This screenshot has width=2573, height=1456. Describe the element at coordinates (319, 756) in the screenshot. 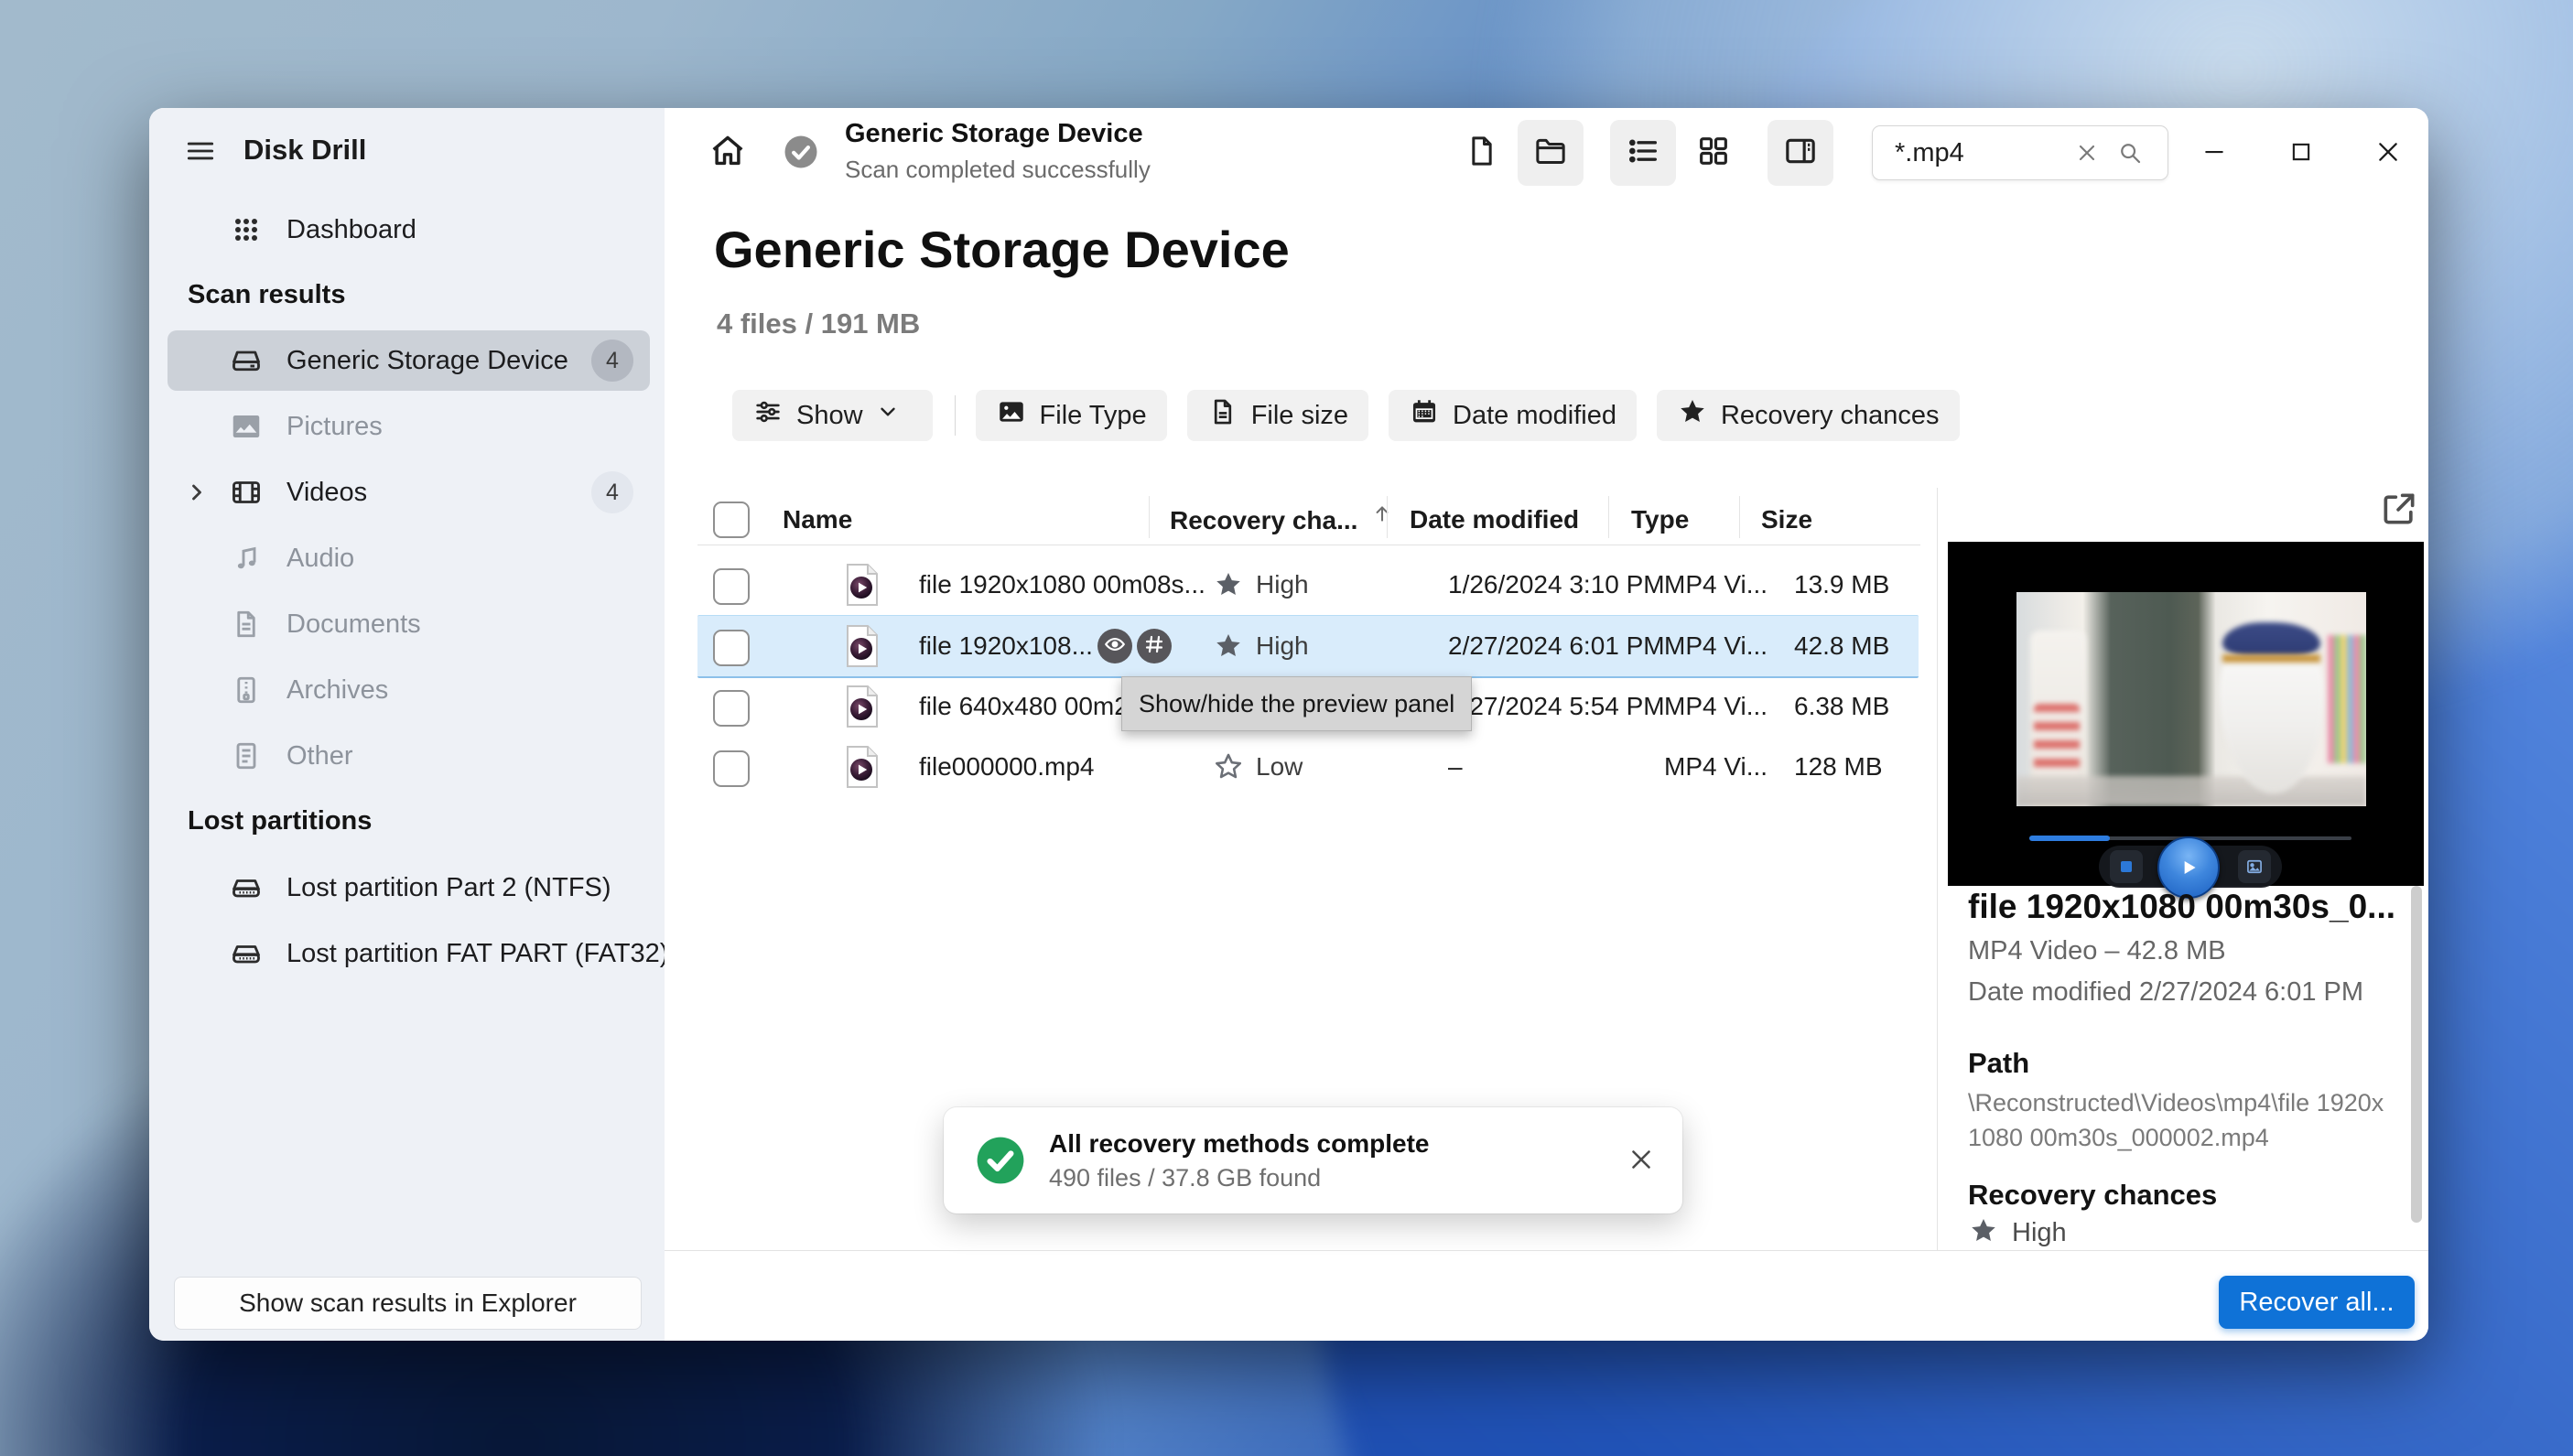

I see `sidebar-item-label: Other` at that location.